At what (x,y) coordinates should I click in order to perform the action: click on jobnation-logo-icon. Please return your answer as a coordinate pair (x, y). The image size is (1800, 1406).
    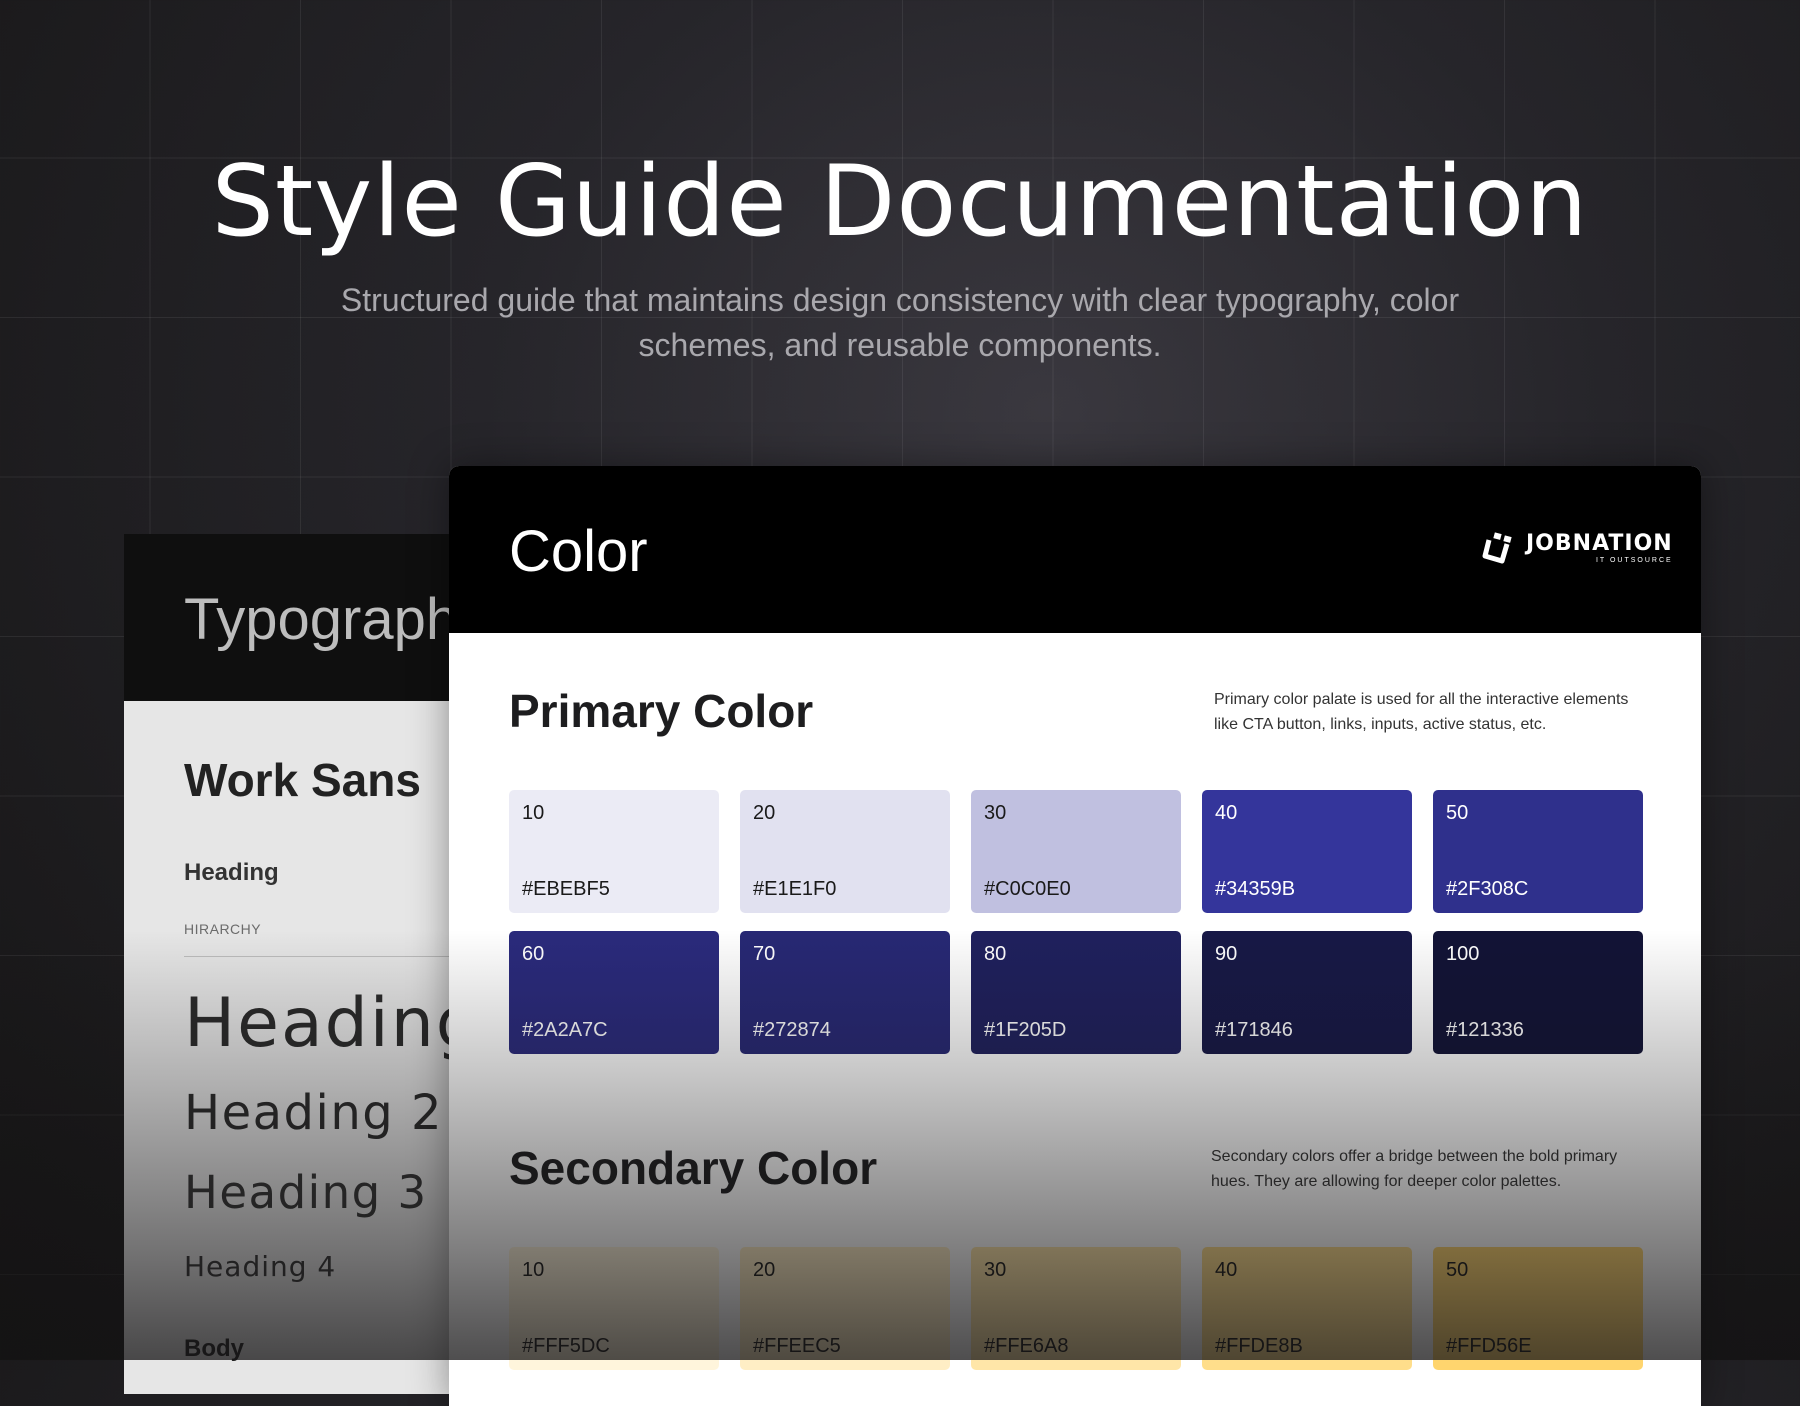
    Looking at the image, I should click on (1497, 548).